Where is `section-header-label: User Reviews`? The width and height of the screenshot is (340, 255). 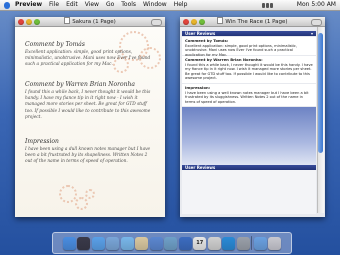
section-header-label: User Reviews is located at coordinates (200, 33).